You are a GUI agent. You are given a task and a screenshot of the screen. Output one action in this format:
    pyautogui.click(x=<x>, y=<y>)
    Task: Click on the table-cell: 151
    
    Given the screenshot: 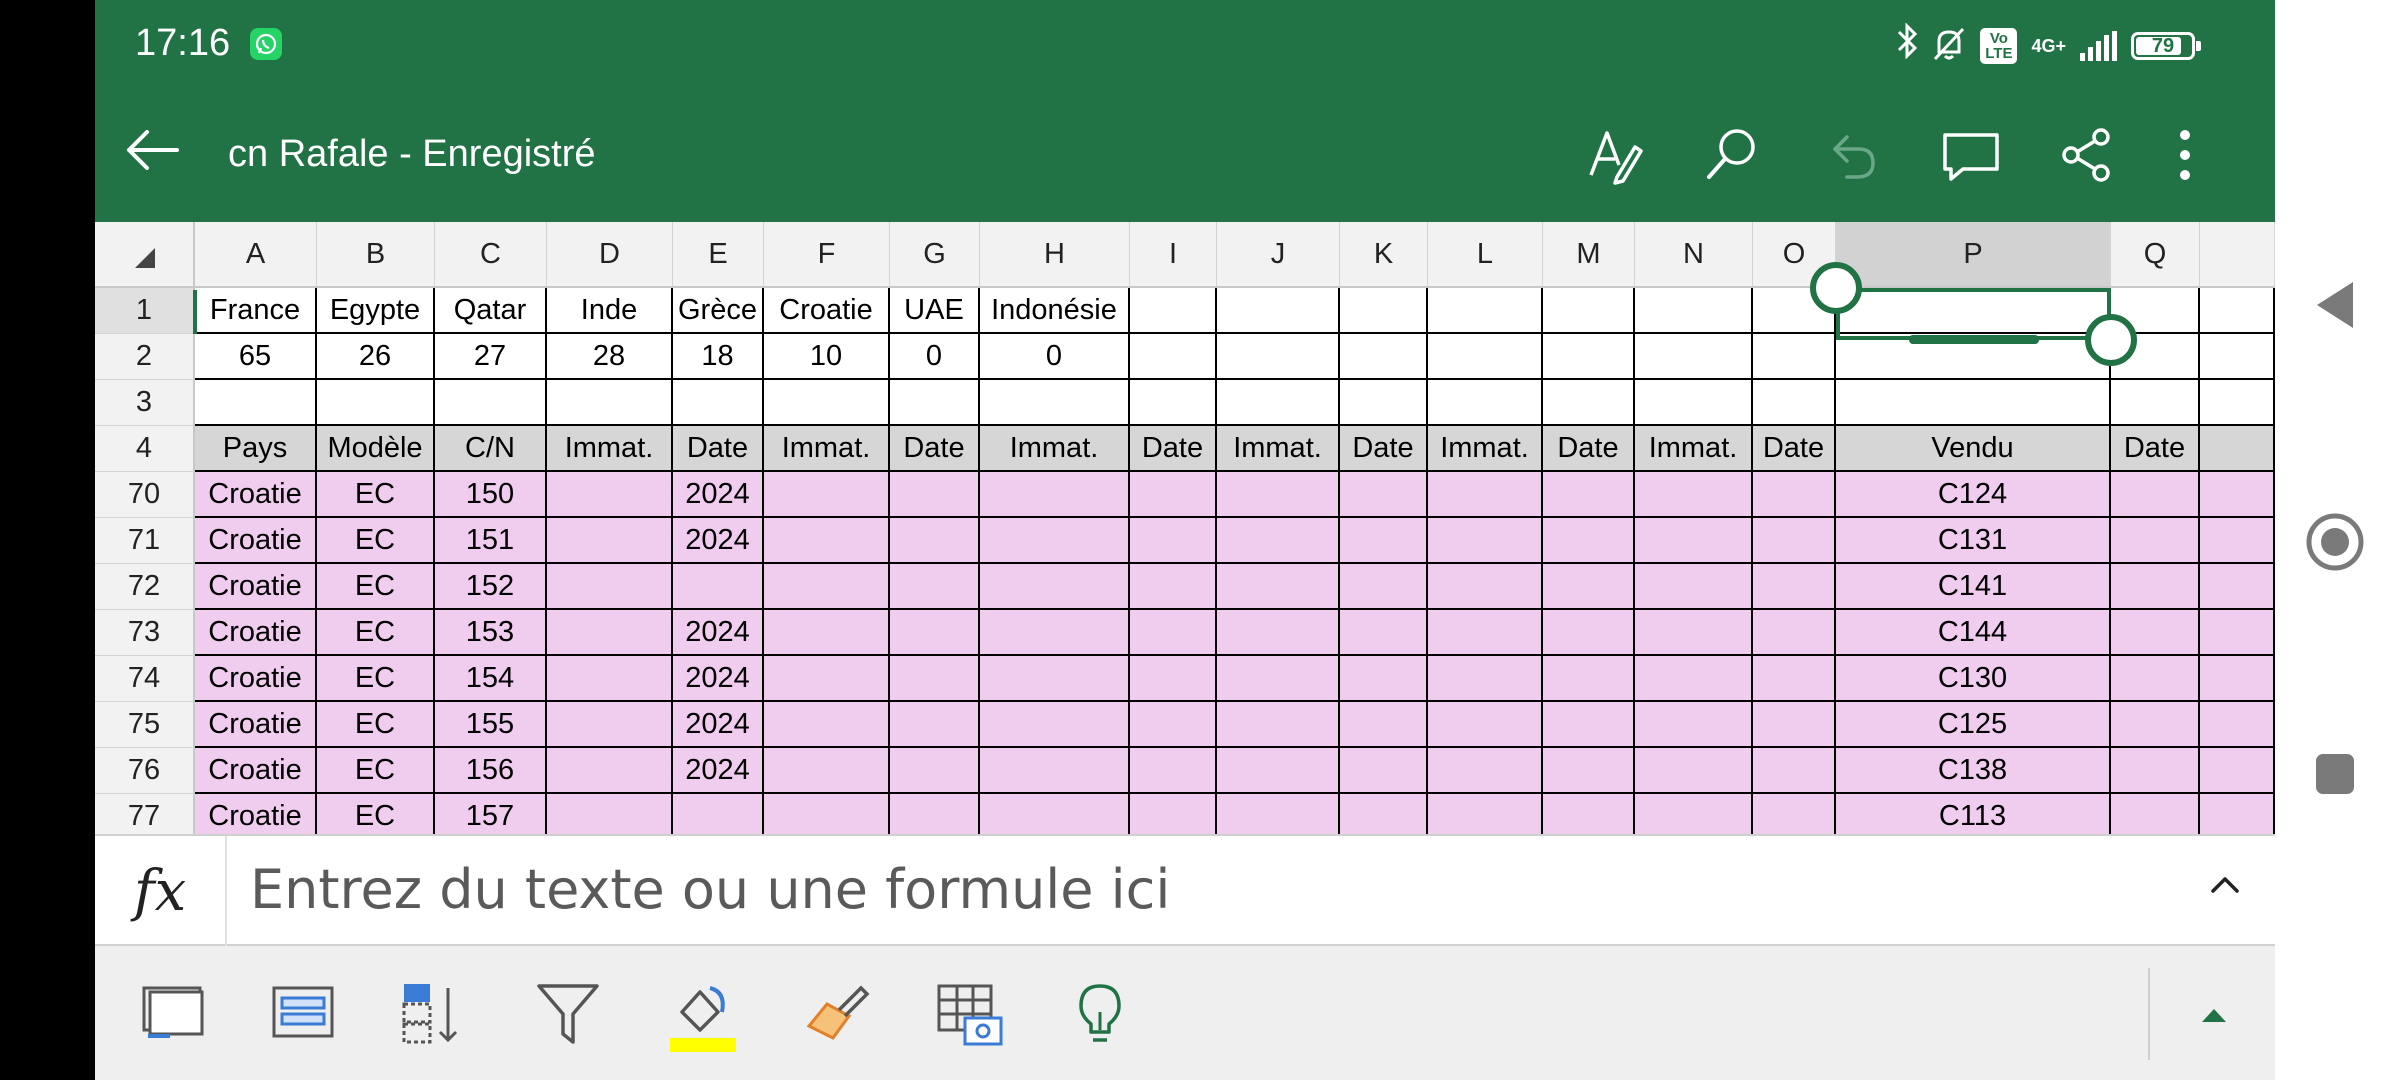 What is the action you would take?
    pyautogui.click(x=491, y=541)
    